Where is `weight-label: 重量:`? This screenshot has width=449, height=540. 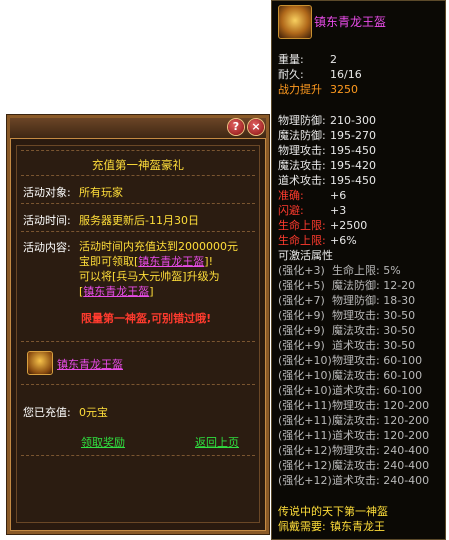
weight-label: 重量: is located at coordinates (291, 59).